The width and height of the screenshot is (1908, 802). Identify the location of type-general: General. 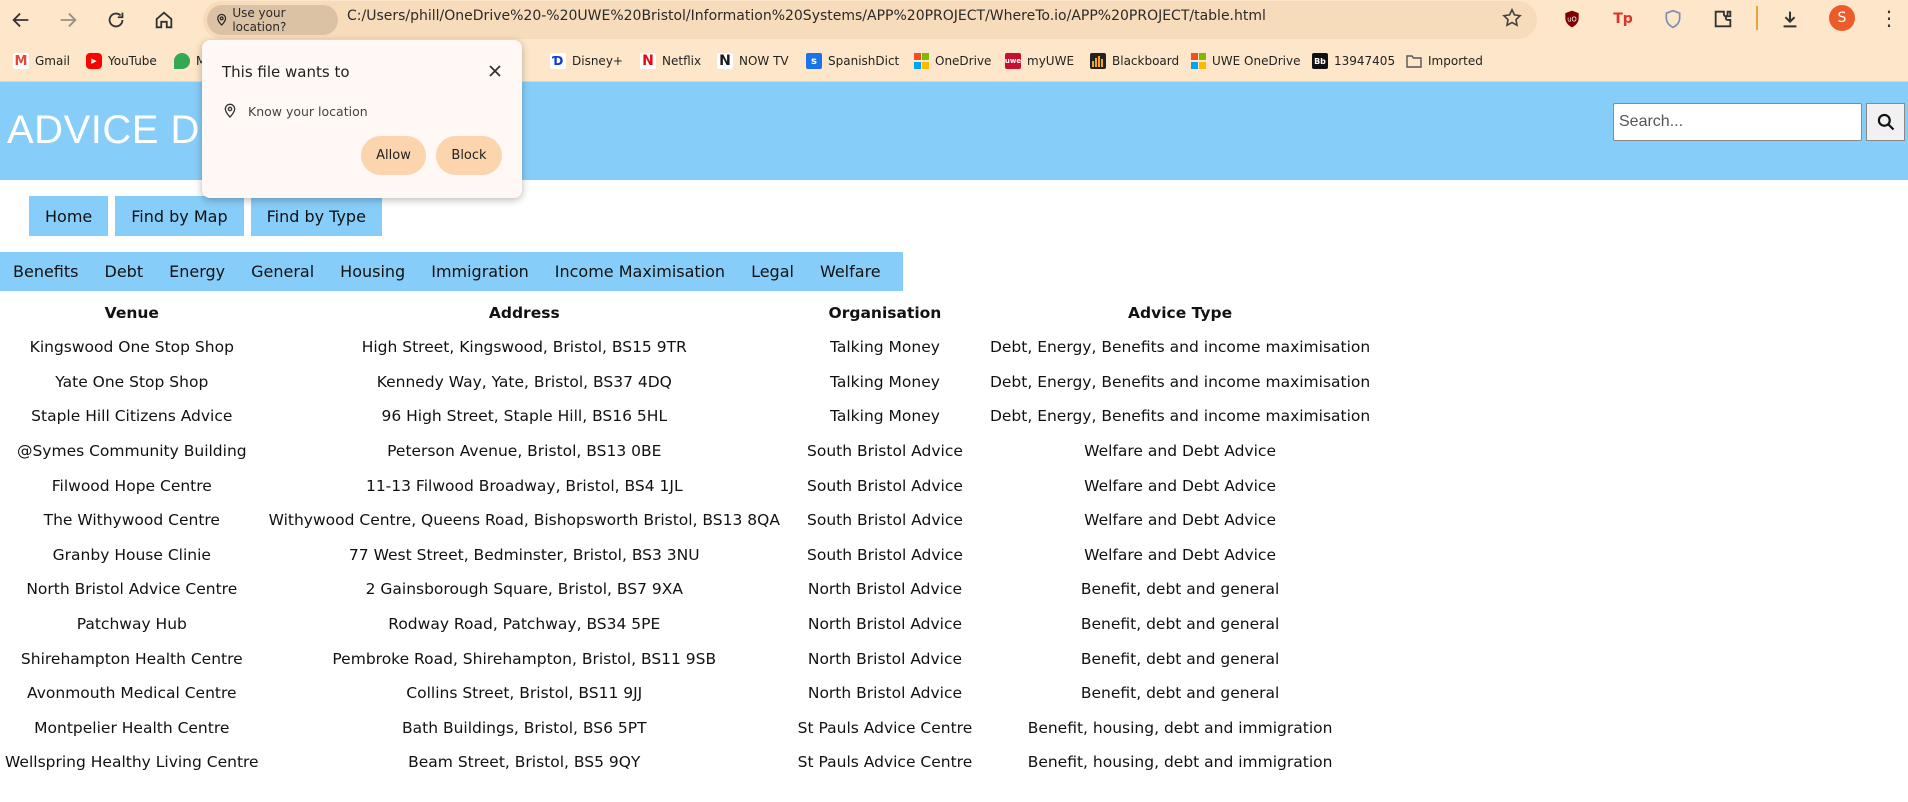
(282, 271).